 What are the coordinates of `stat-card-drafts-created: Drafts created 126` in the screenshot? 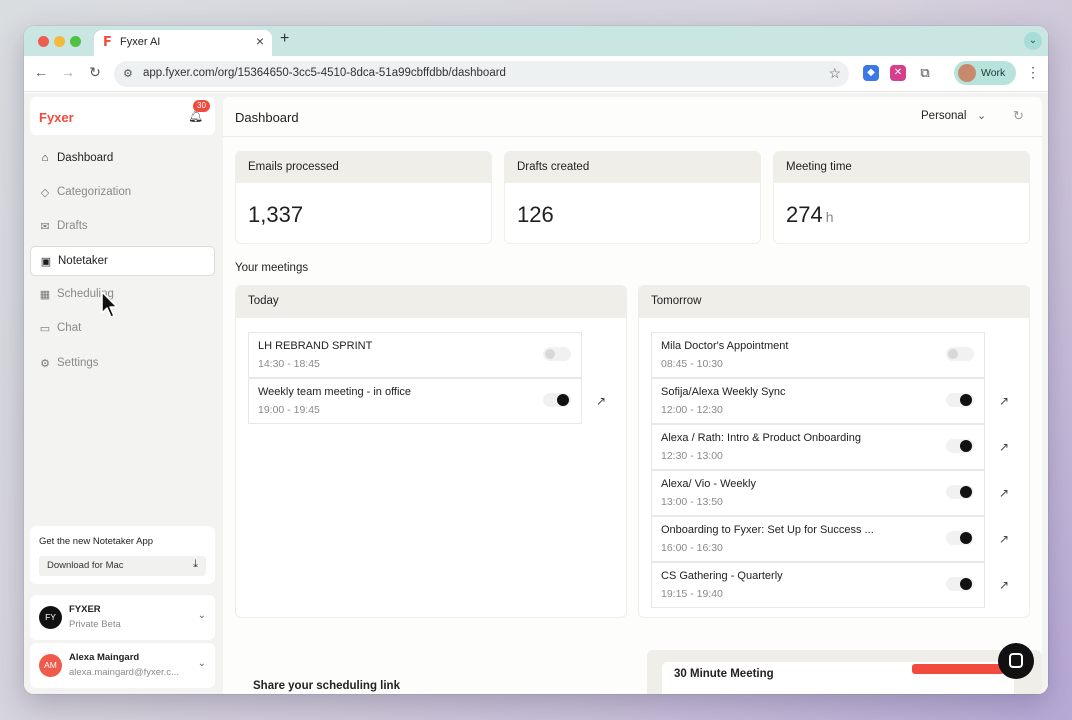 It's located at (632, 197).